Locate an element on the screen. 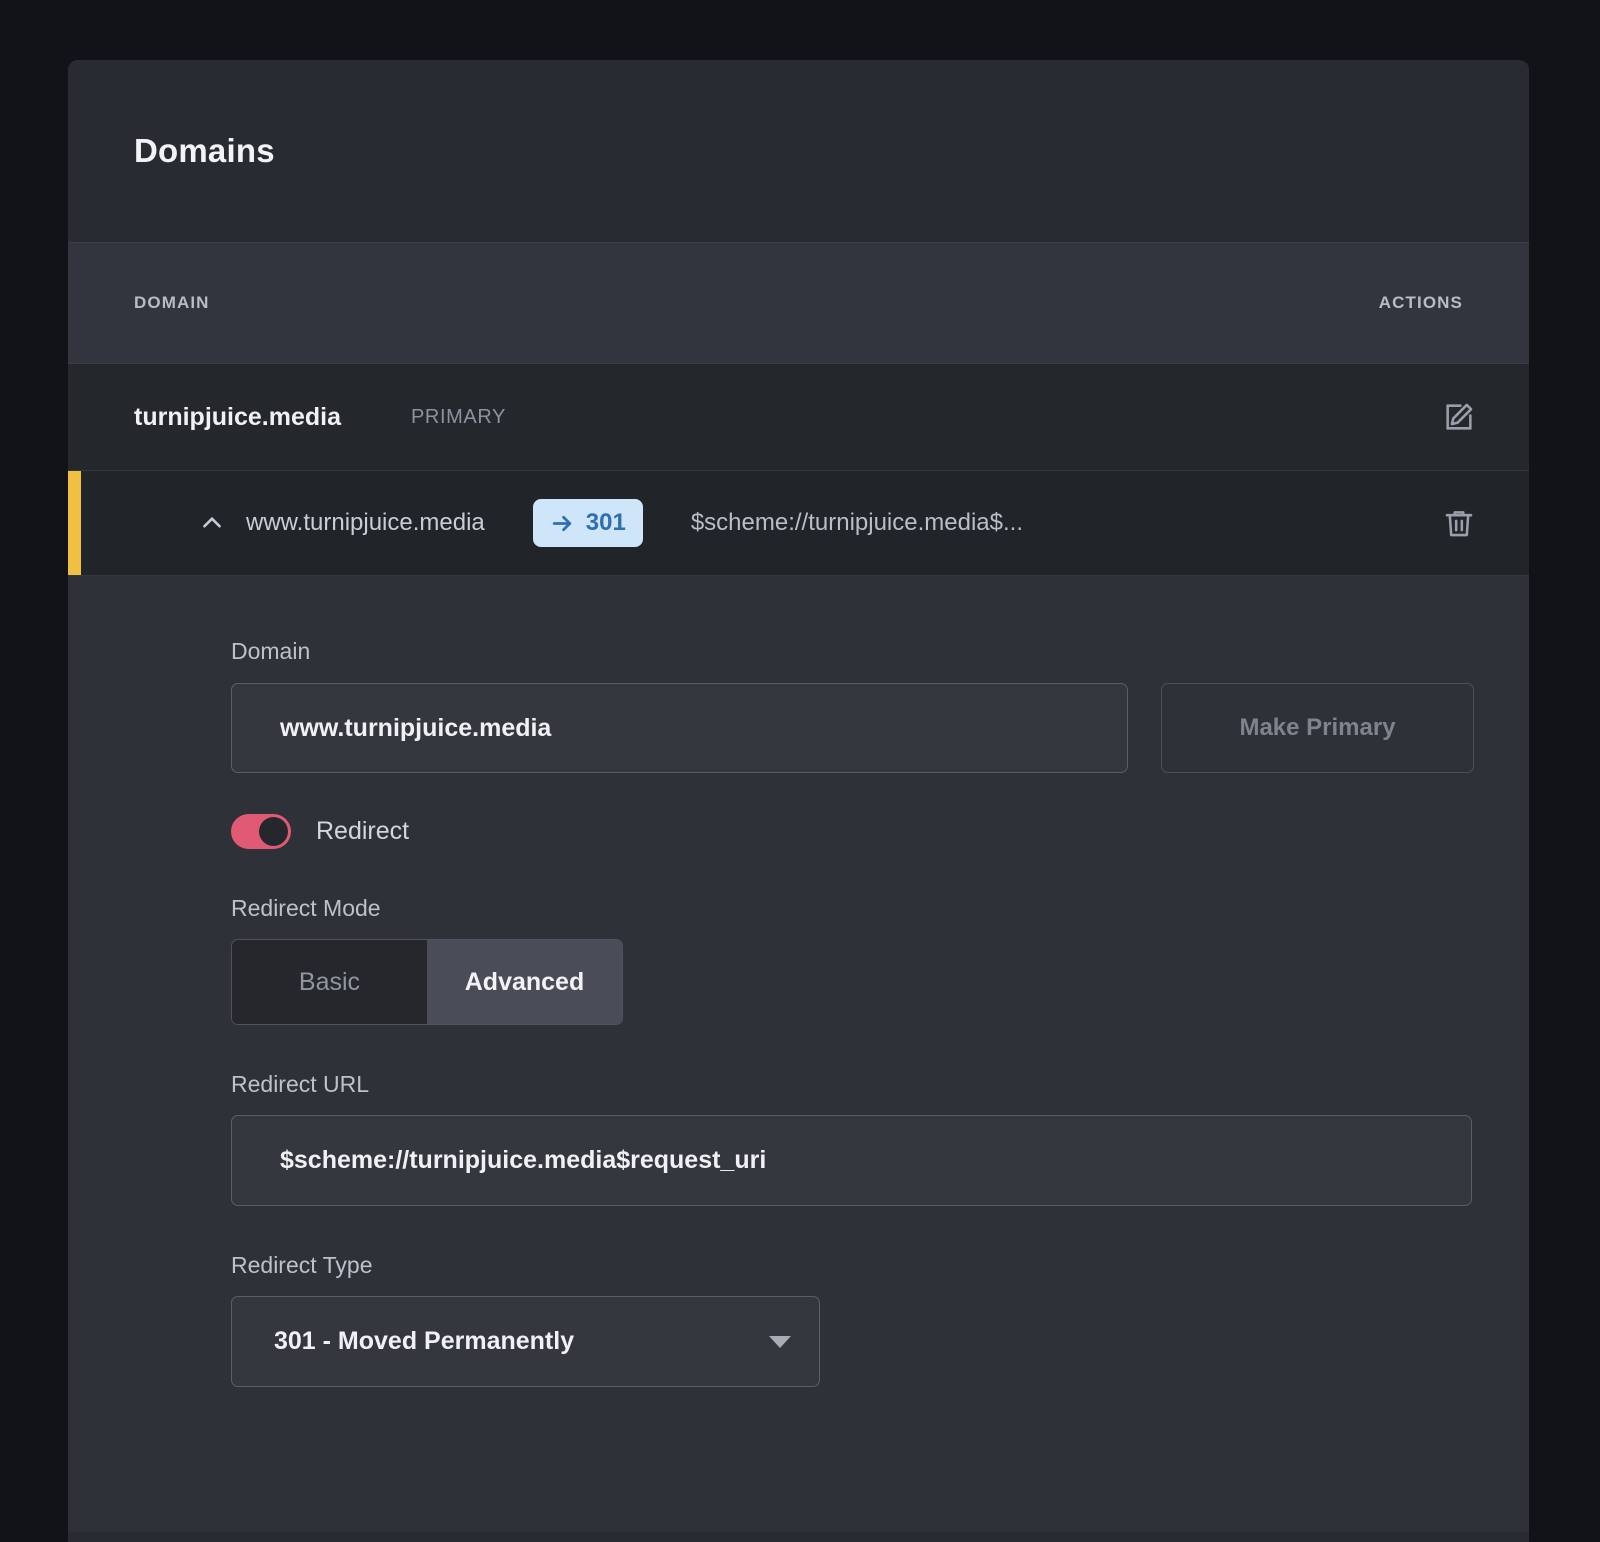 This screenshot has width=1600, height=1542. redirect-mode-advanced-option: Advanced is located at coordinates (524, 982).